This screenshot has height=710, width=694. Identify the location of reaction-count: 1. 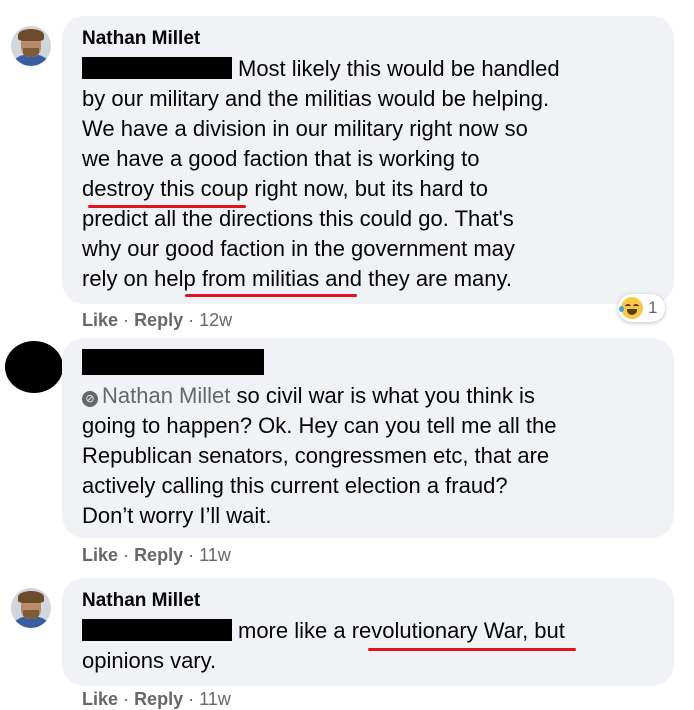
(642, 308).